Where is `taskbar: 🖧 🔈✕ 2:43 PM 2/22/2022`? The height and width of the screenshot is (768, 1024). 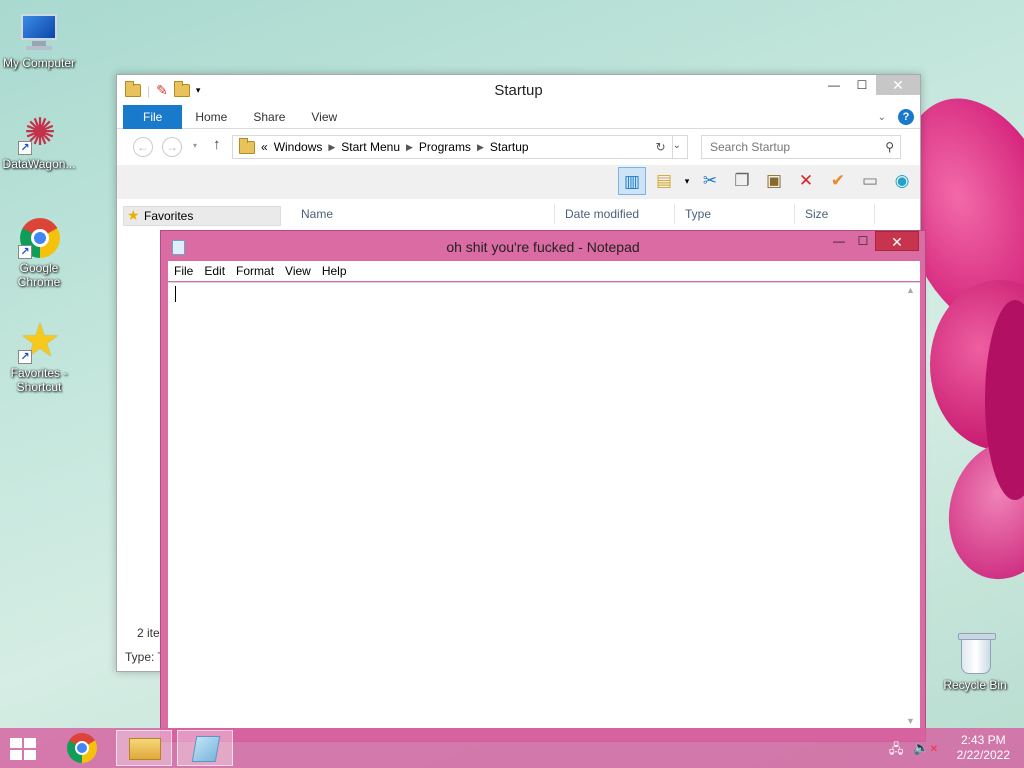 taskbar: 🖧 🔈✕ 2:43 PM 2/22/2022 is located at coordinates (512, 748).